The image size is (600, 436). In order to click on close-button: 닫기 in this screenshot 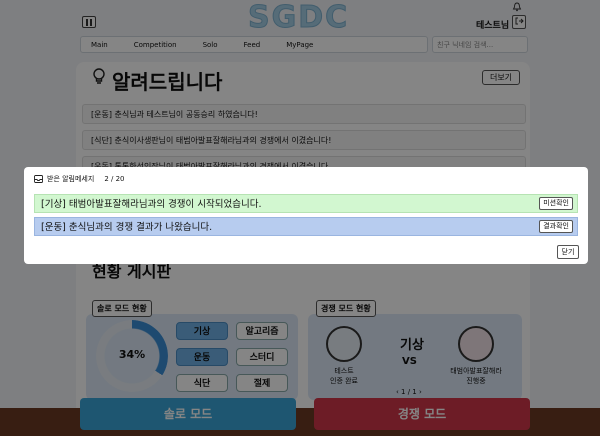, I will do `click(568, 252)`.